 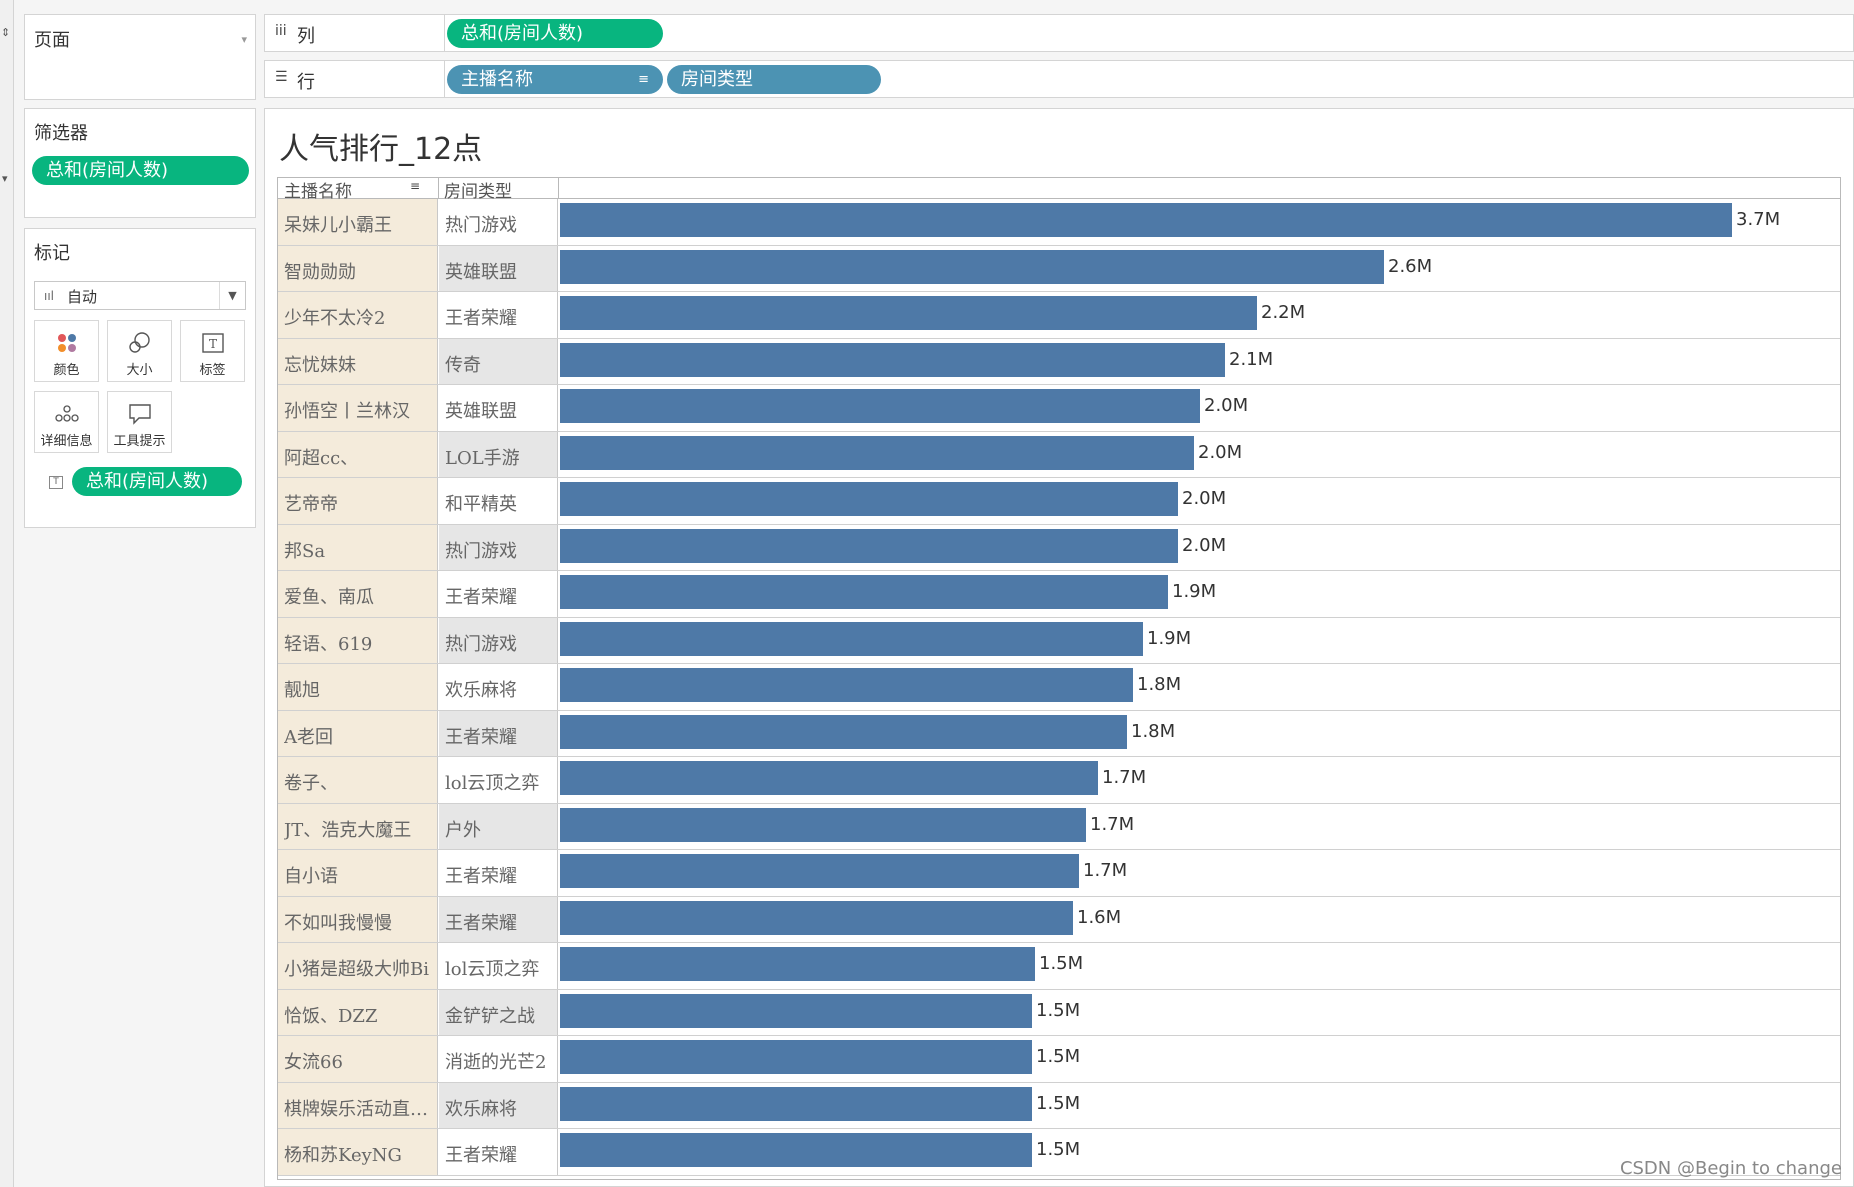 What do you see at coordinates (66, 370) in the screenshot?
I see `color-label: 颜色` at bounding box center [66, 370].